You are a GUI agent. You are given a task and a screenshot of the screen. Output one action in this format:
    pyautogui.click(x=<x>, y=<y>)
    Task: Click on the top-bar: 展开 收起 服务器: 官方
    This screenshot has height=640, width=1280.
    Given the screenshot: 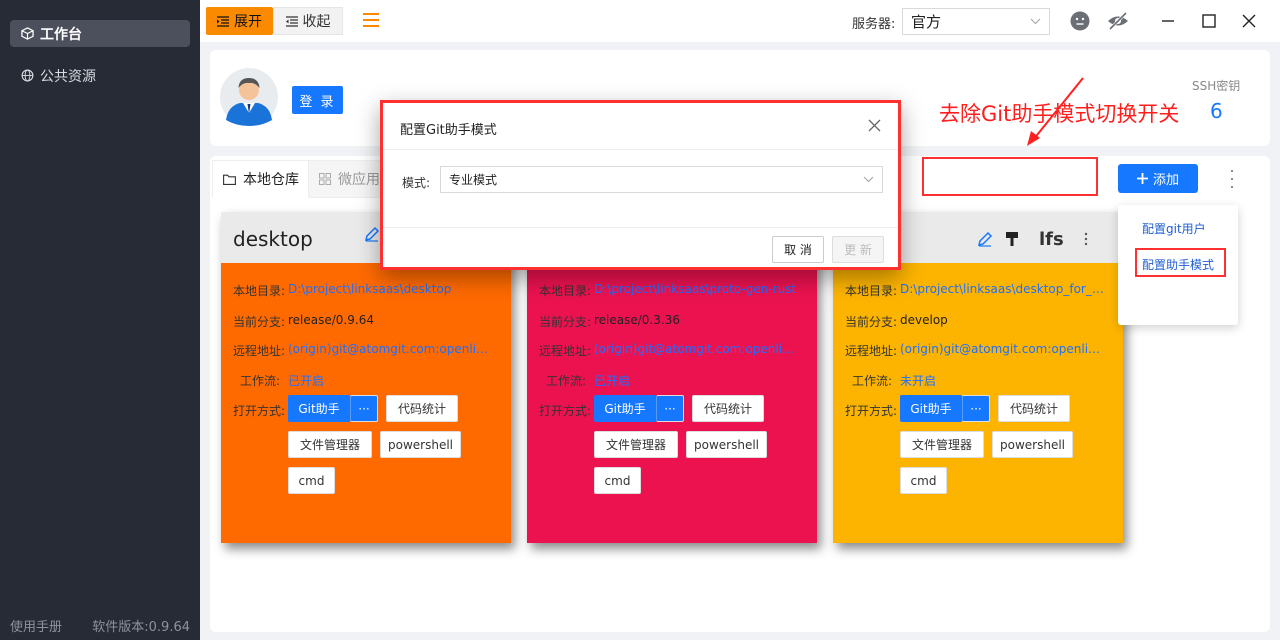 What is the action you would take?
    pyautogui.click(x=740, y=21)
    